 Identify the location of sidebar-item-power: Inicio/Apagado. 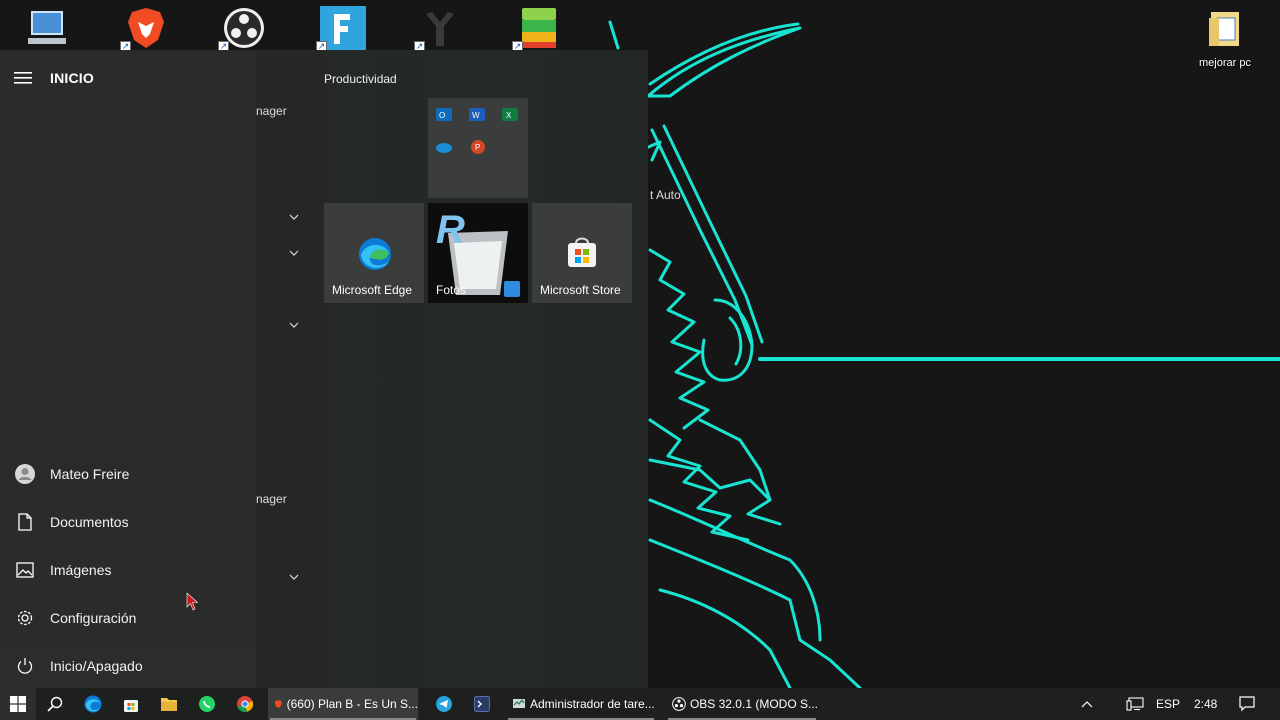
(128, 666).